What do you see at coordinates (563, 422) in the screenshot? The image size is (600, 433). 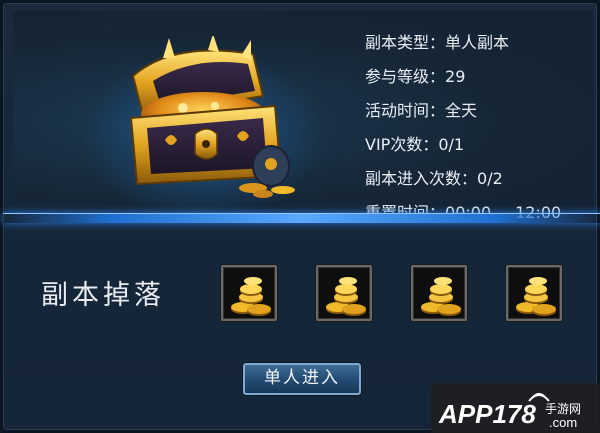 I see `svg-text: .com` at bounding box center [563, 422].